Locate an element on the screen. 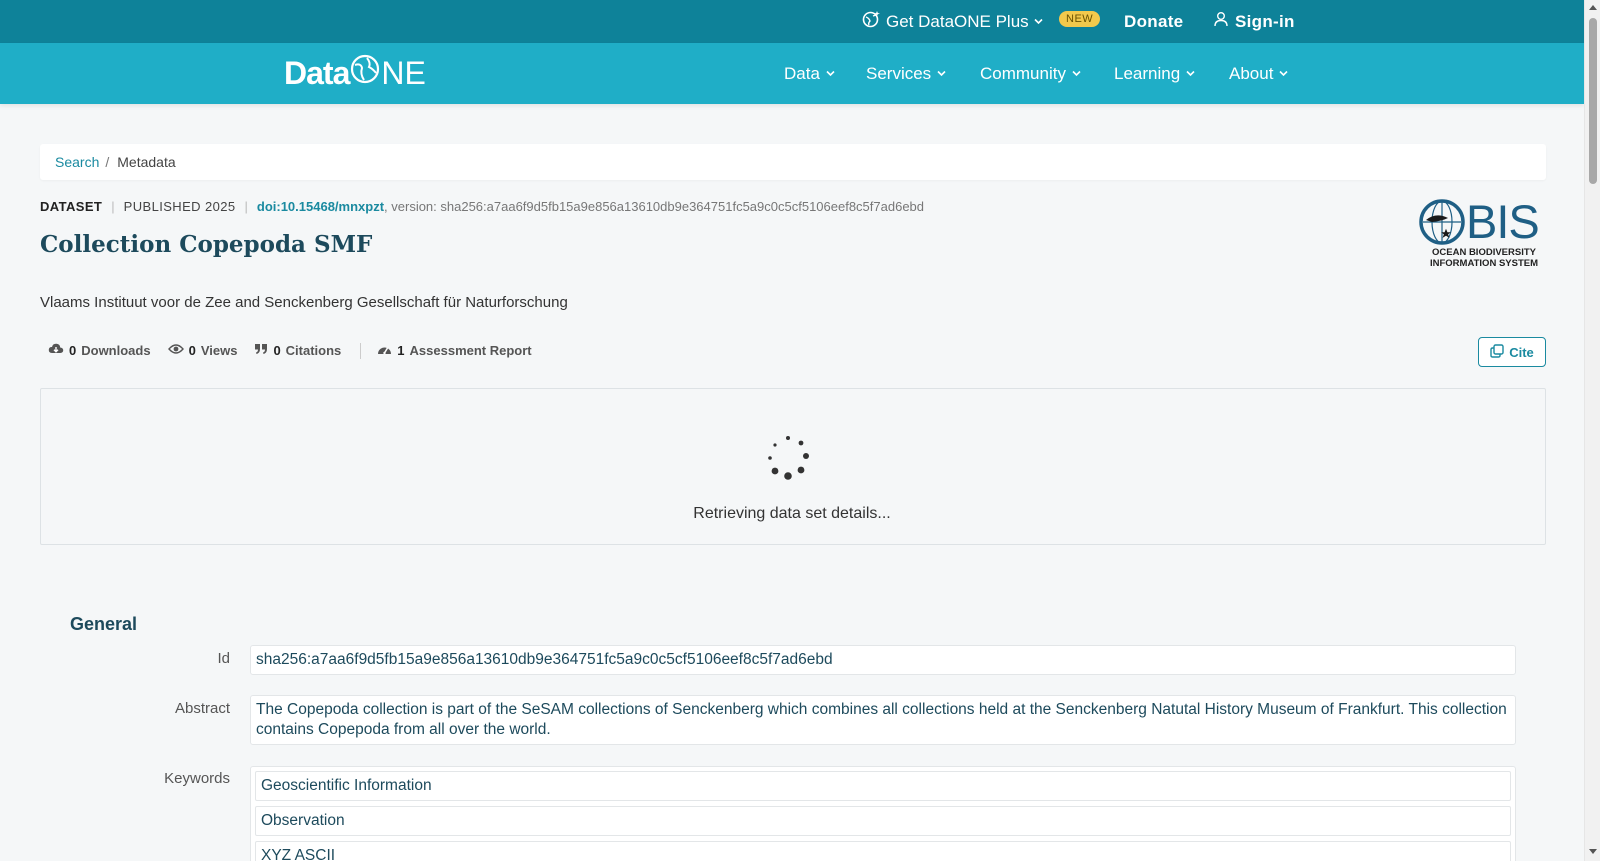 The width and height of the screenshot is (1600, 861). abstract-label: Abstract is located at coordinates (202, 708).